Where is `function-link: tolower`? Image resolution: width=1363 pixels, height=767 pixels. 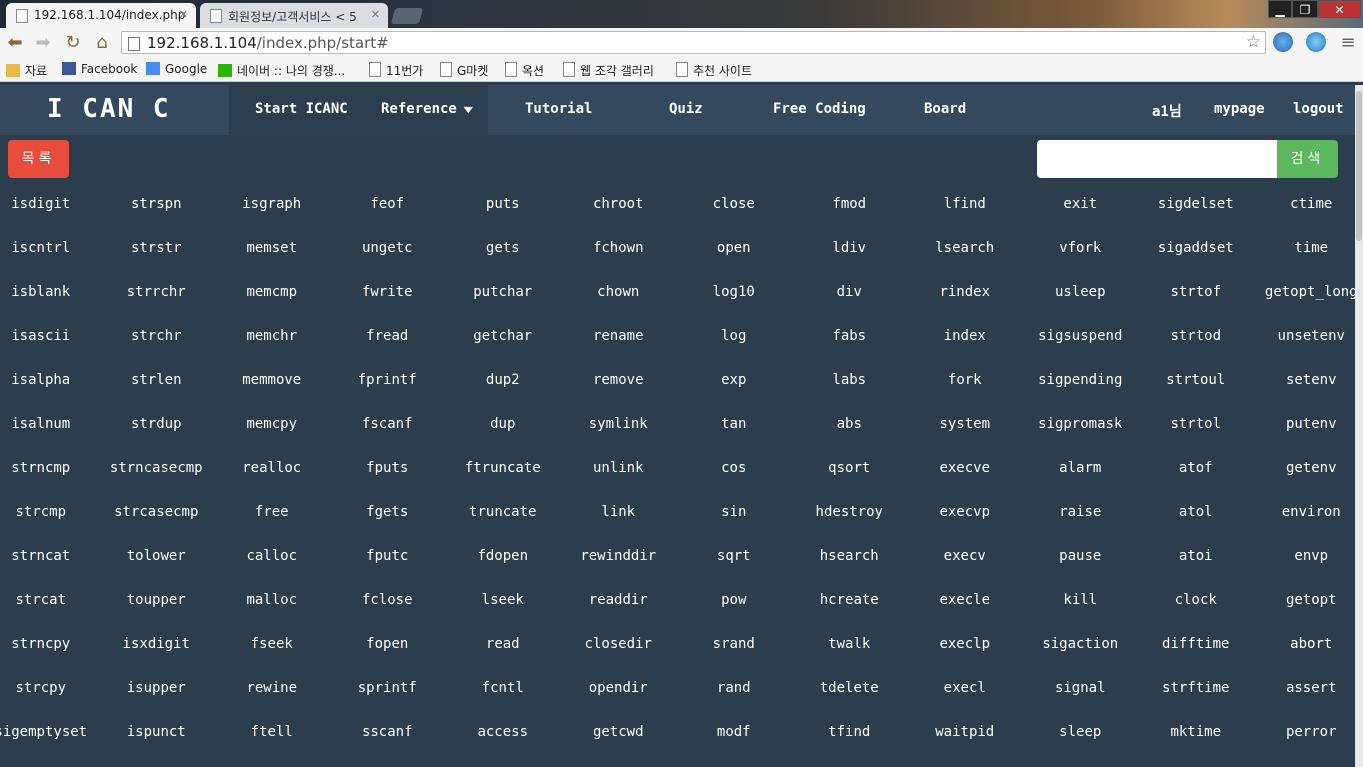
function-link: tolower is located at coordinates (157, 556).